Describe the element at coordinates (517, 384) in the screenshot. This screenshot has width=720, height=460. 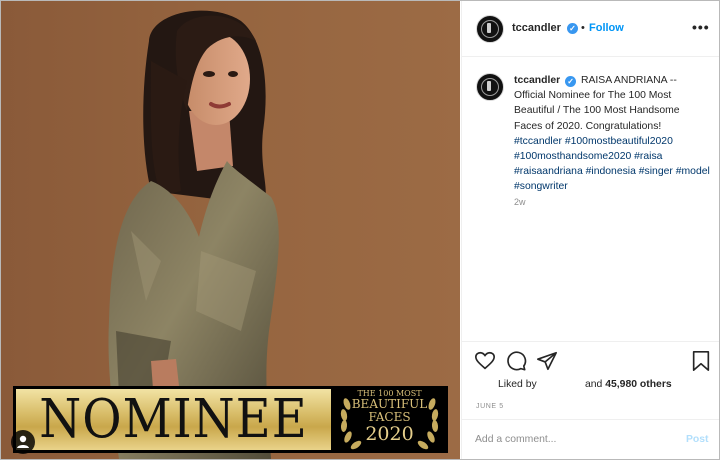
I see `liked-by-prefix: Liked by` at that location.